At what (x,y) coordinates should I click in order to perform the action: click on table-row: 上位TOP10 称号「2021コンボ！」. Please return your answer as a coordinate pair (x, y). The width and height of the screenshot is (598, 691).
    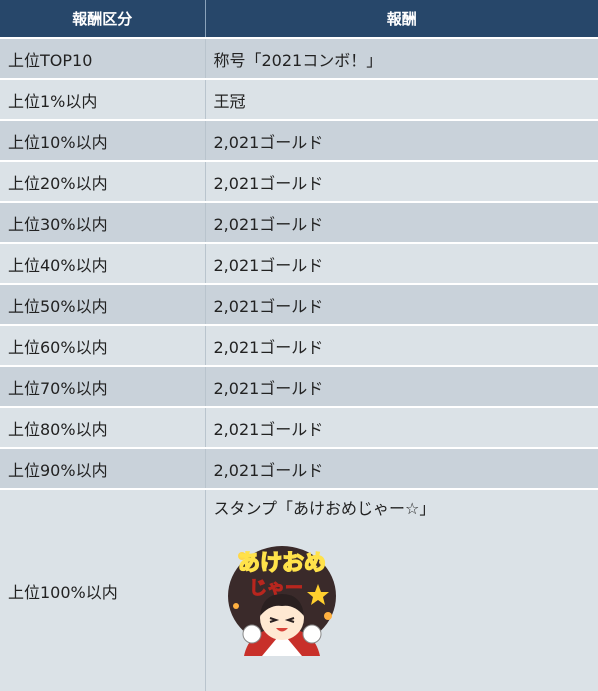
    Looking at the image, I should click on (299, 58).